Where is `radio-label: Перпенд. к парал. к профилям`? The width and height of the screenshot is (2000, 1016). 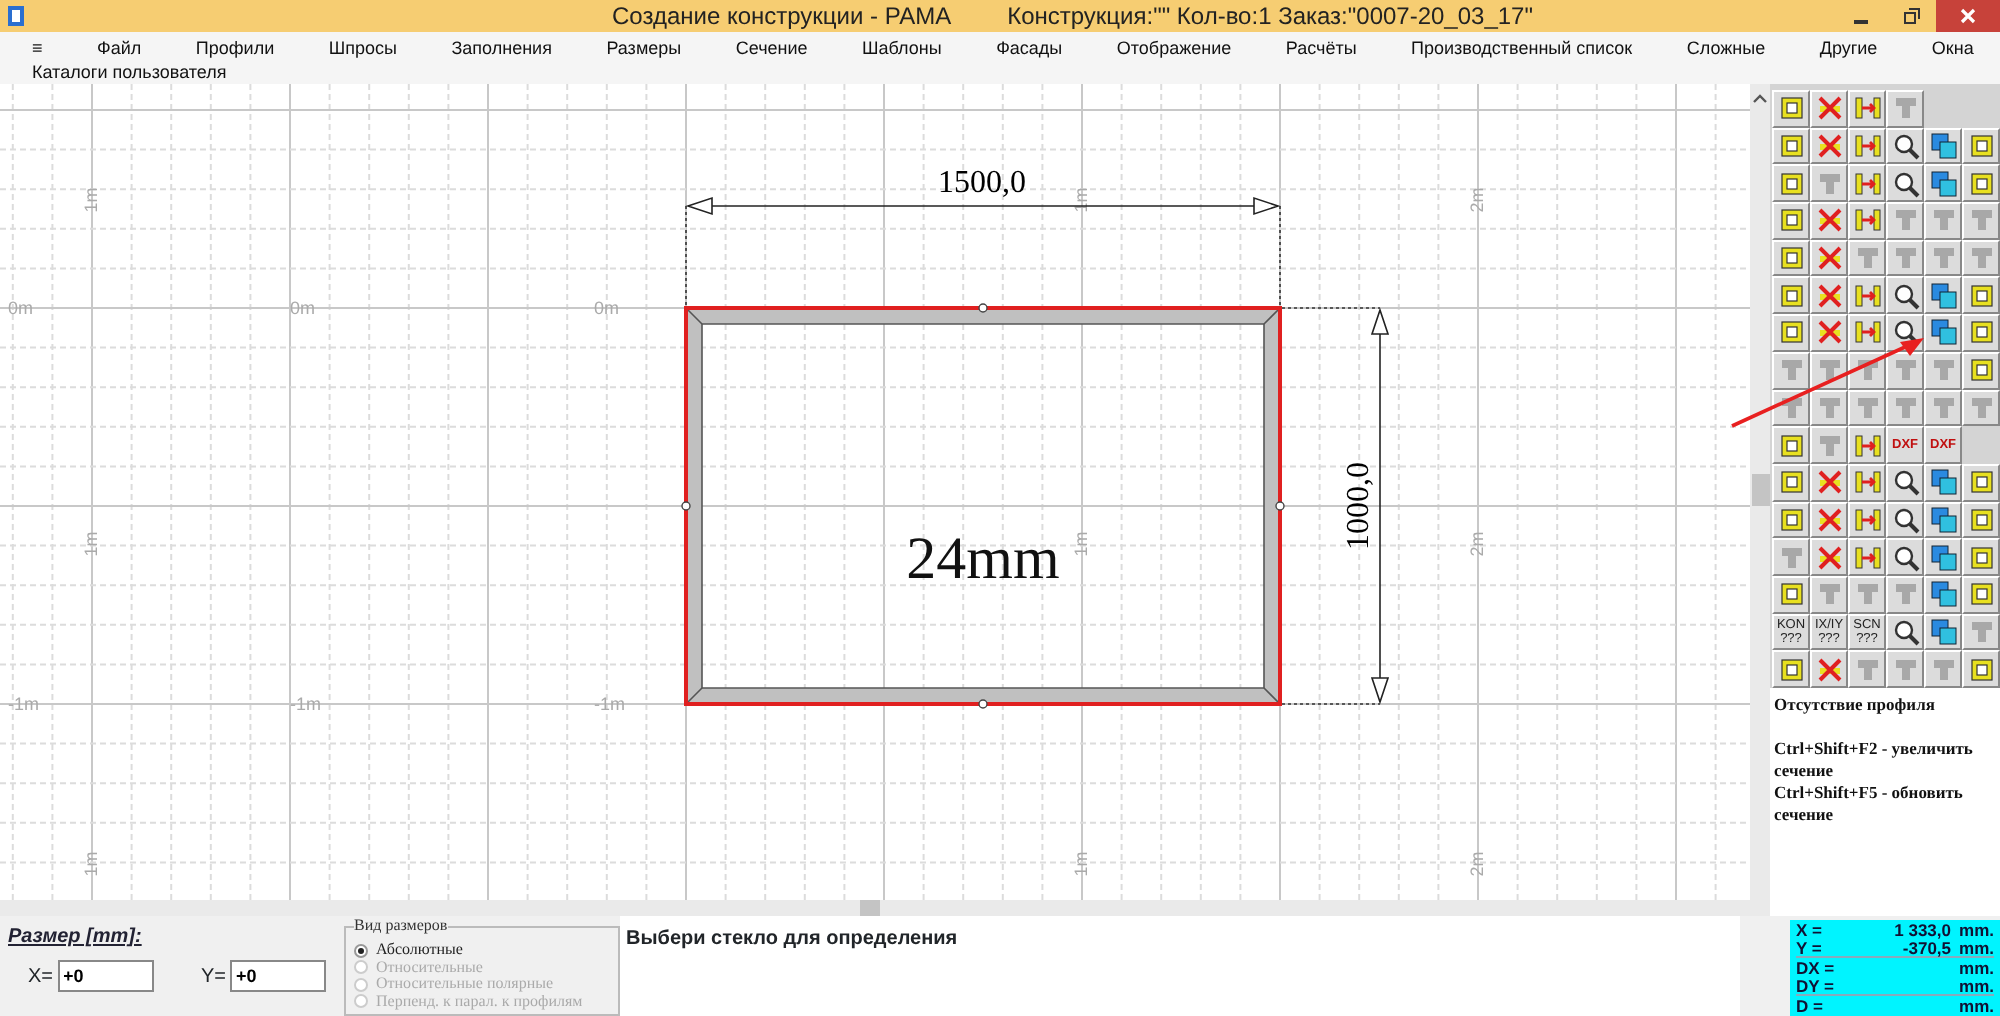 radio-label: Перпенд. к парал. к профилям is located at coordinates (479, 1001).